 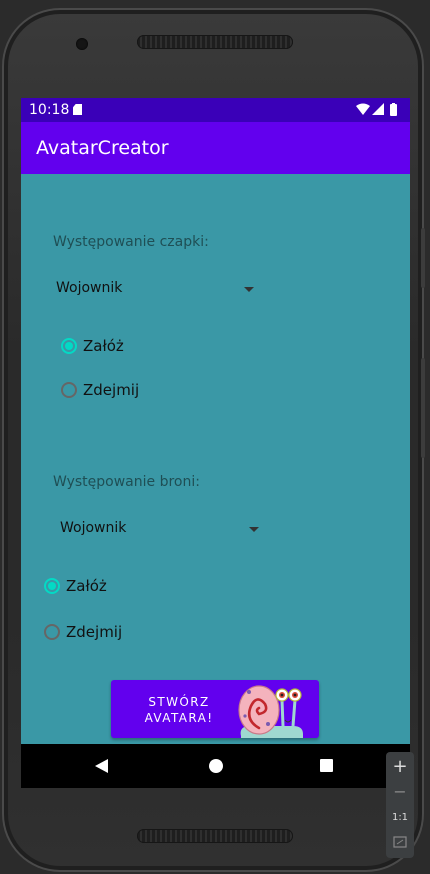 I want to click on power-button, so click(x=423, y=258).